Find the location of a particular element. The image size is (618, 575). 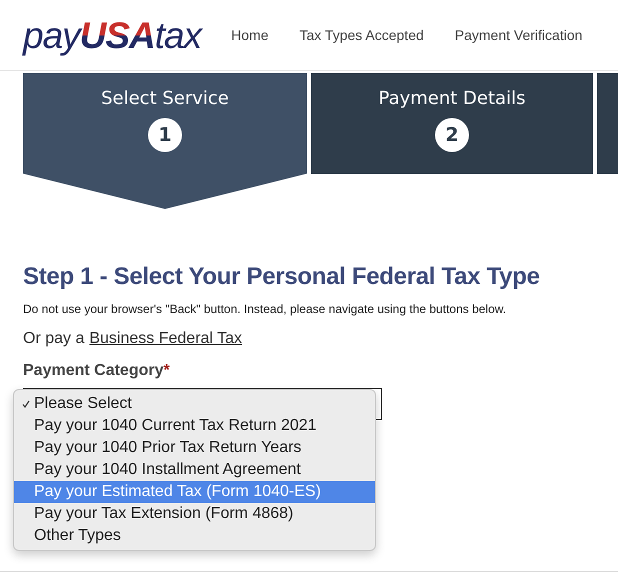

page-heading: Step 1 - Select Your Personal Federal Tax Type is located at coordinates (282, 277).